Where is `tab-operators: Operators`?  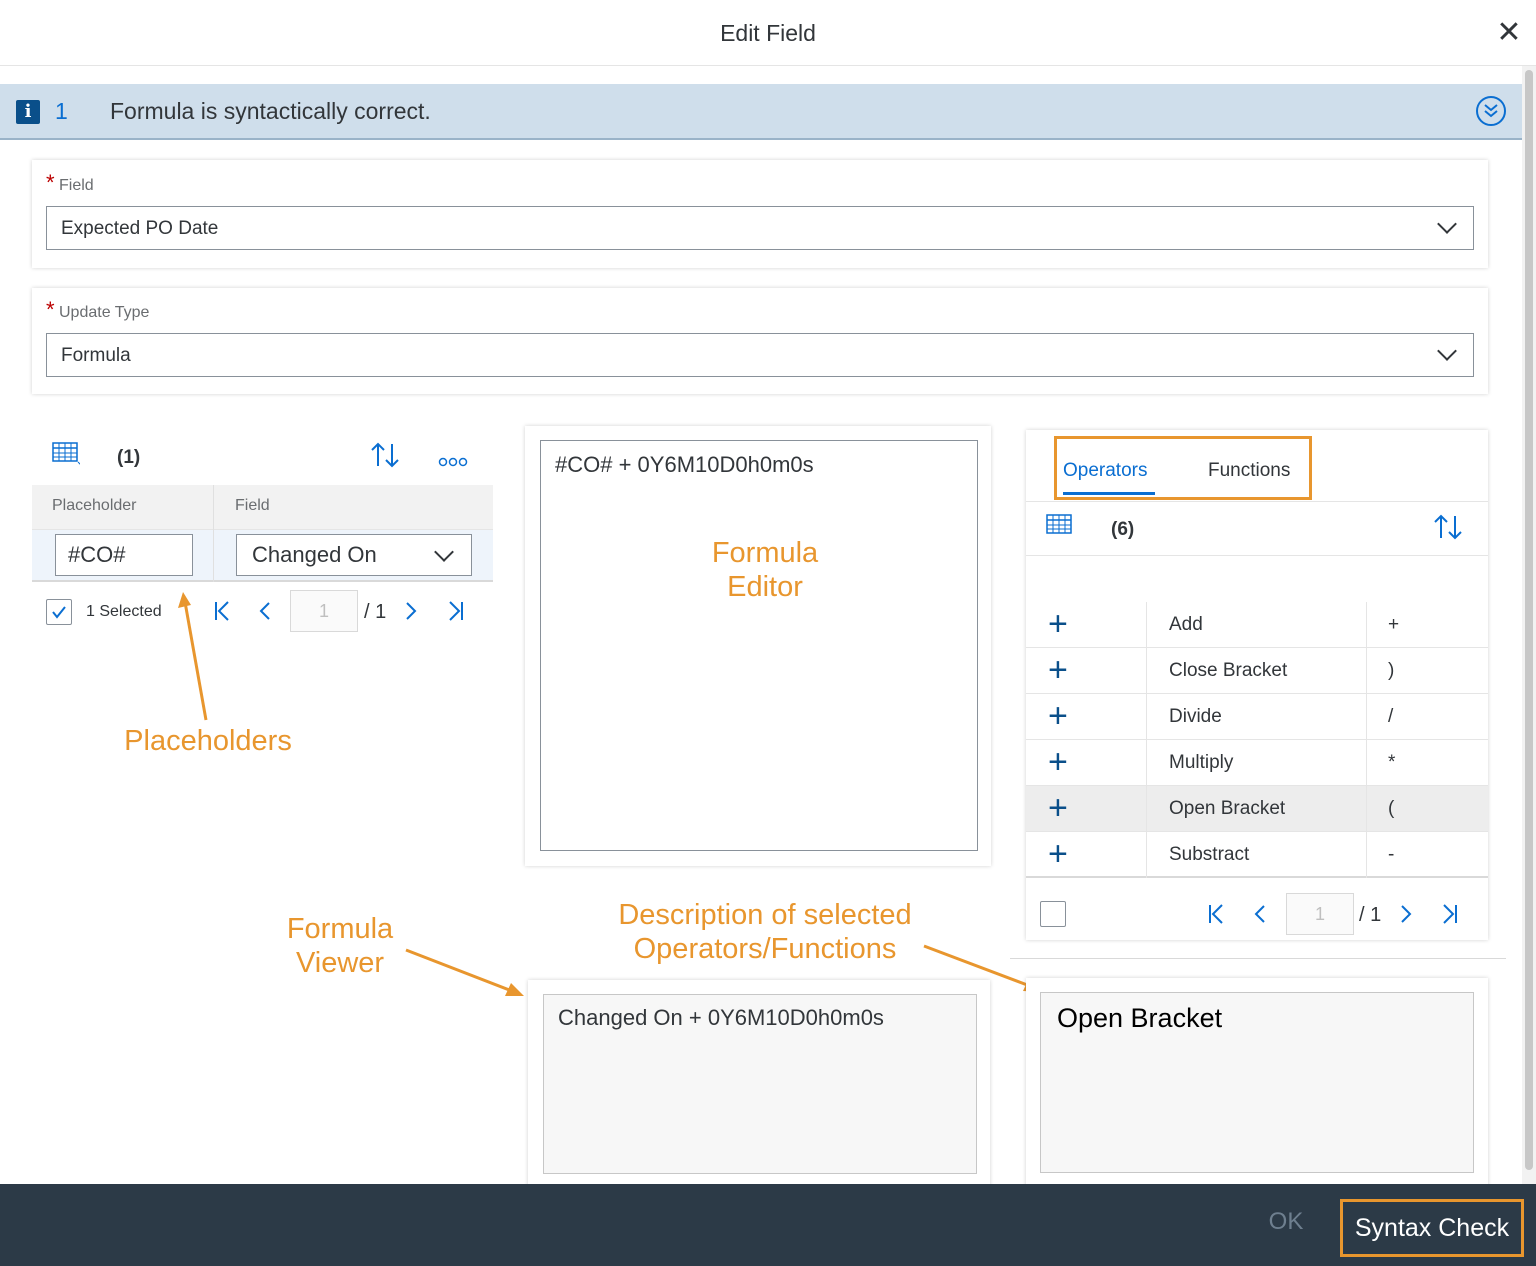 tab-operators: Operators is located at coordinates (1105, 471).